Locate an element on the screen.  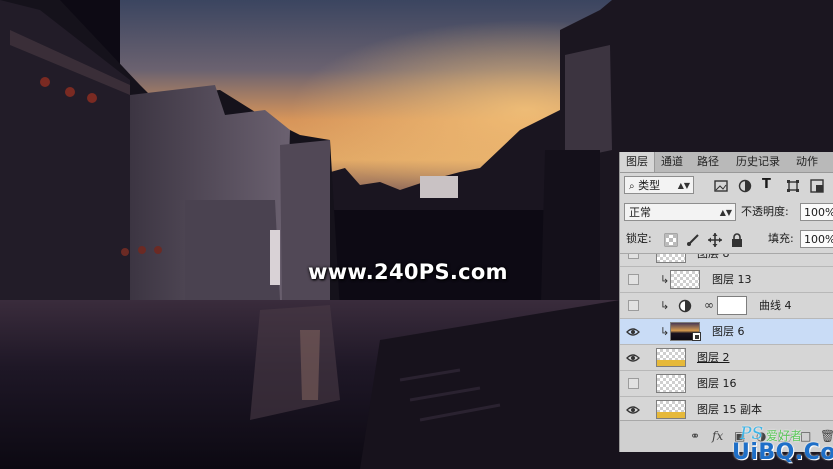
layer-row: ↳ 图层 13 is located at coordinates (726, 280).